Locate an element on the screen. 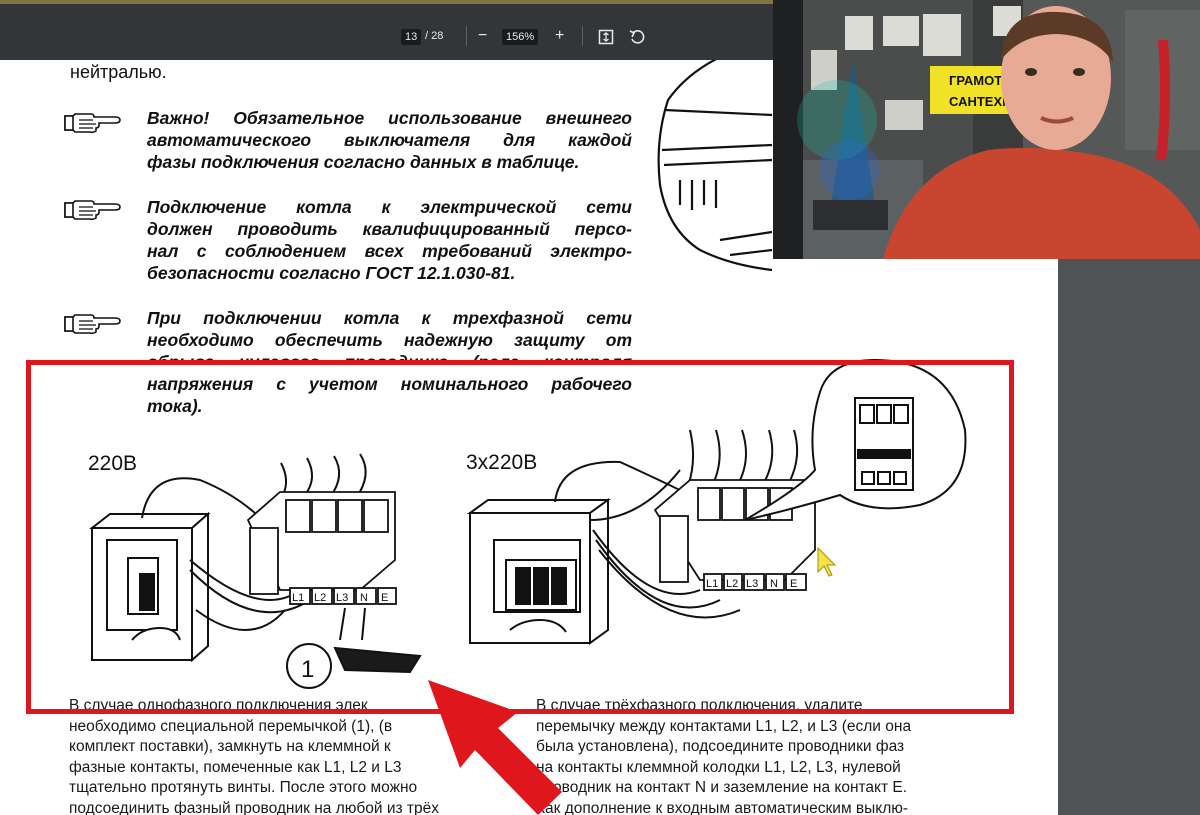 The width and height of the screenshot is (1200, 815). webcam-overlay: ГРАМОТН САНТЕХНИ is located at coordinates (986, 129).